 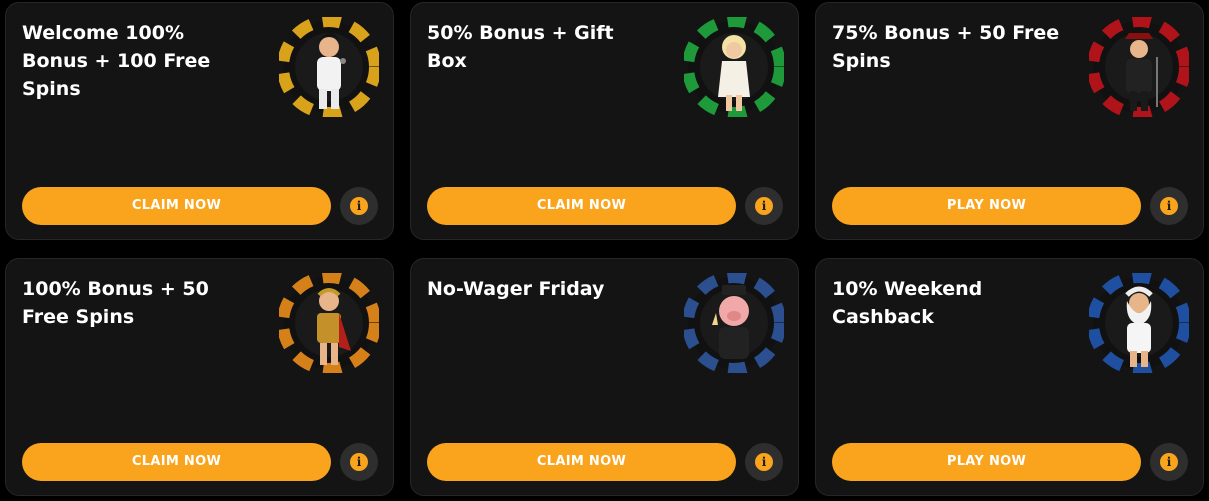 What do you see at coordinates (116, 61) in the screenshot?
I see `promo-title: Welcome 100% Bonus + 100 Free Spins` at bounding box center [116, 61].